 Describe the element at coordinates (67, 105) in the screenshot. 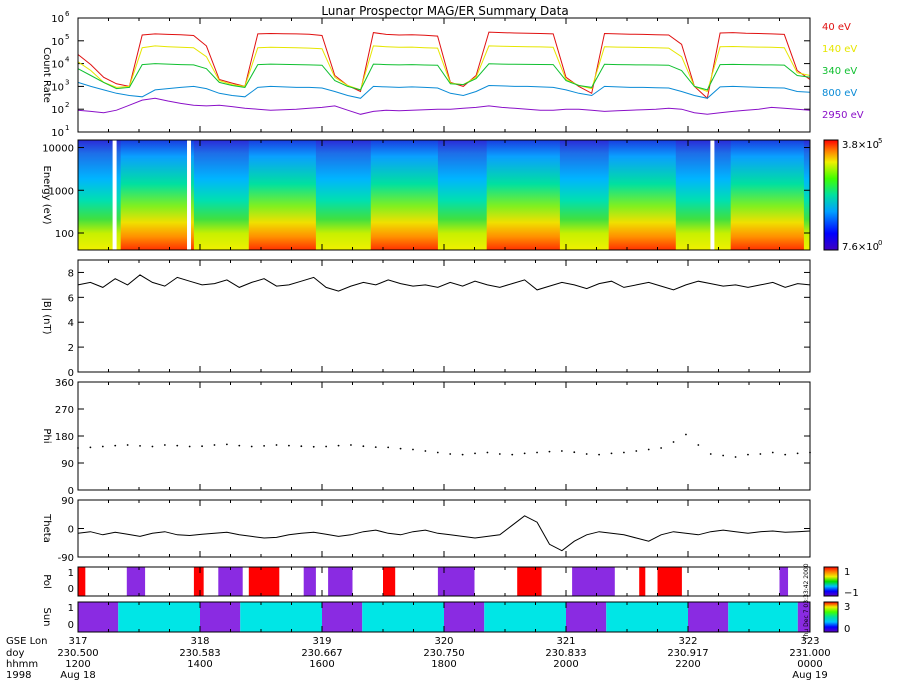

I see `y-tick-exponent: 2` at that location.